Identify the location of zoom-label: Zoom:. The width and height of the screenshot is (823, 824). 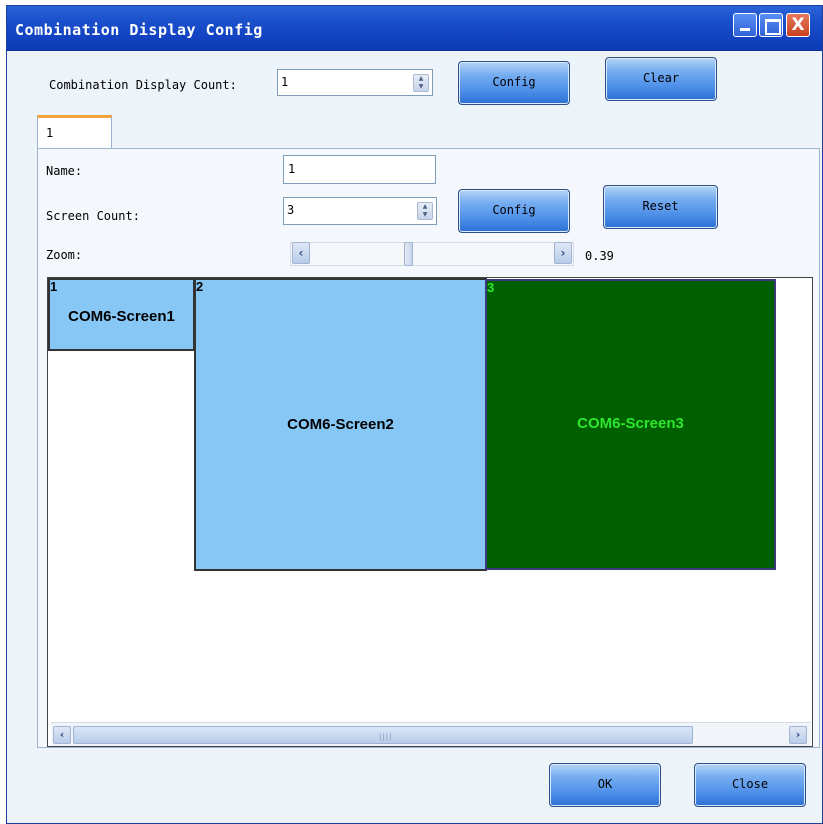
(64, 255).